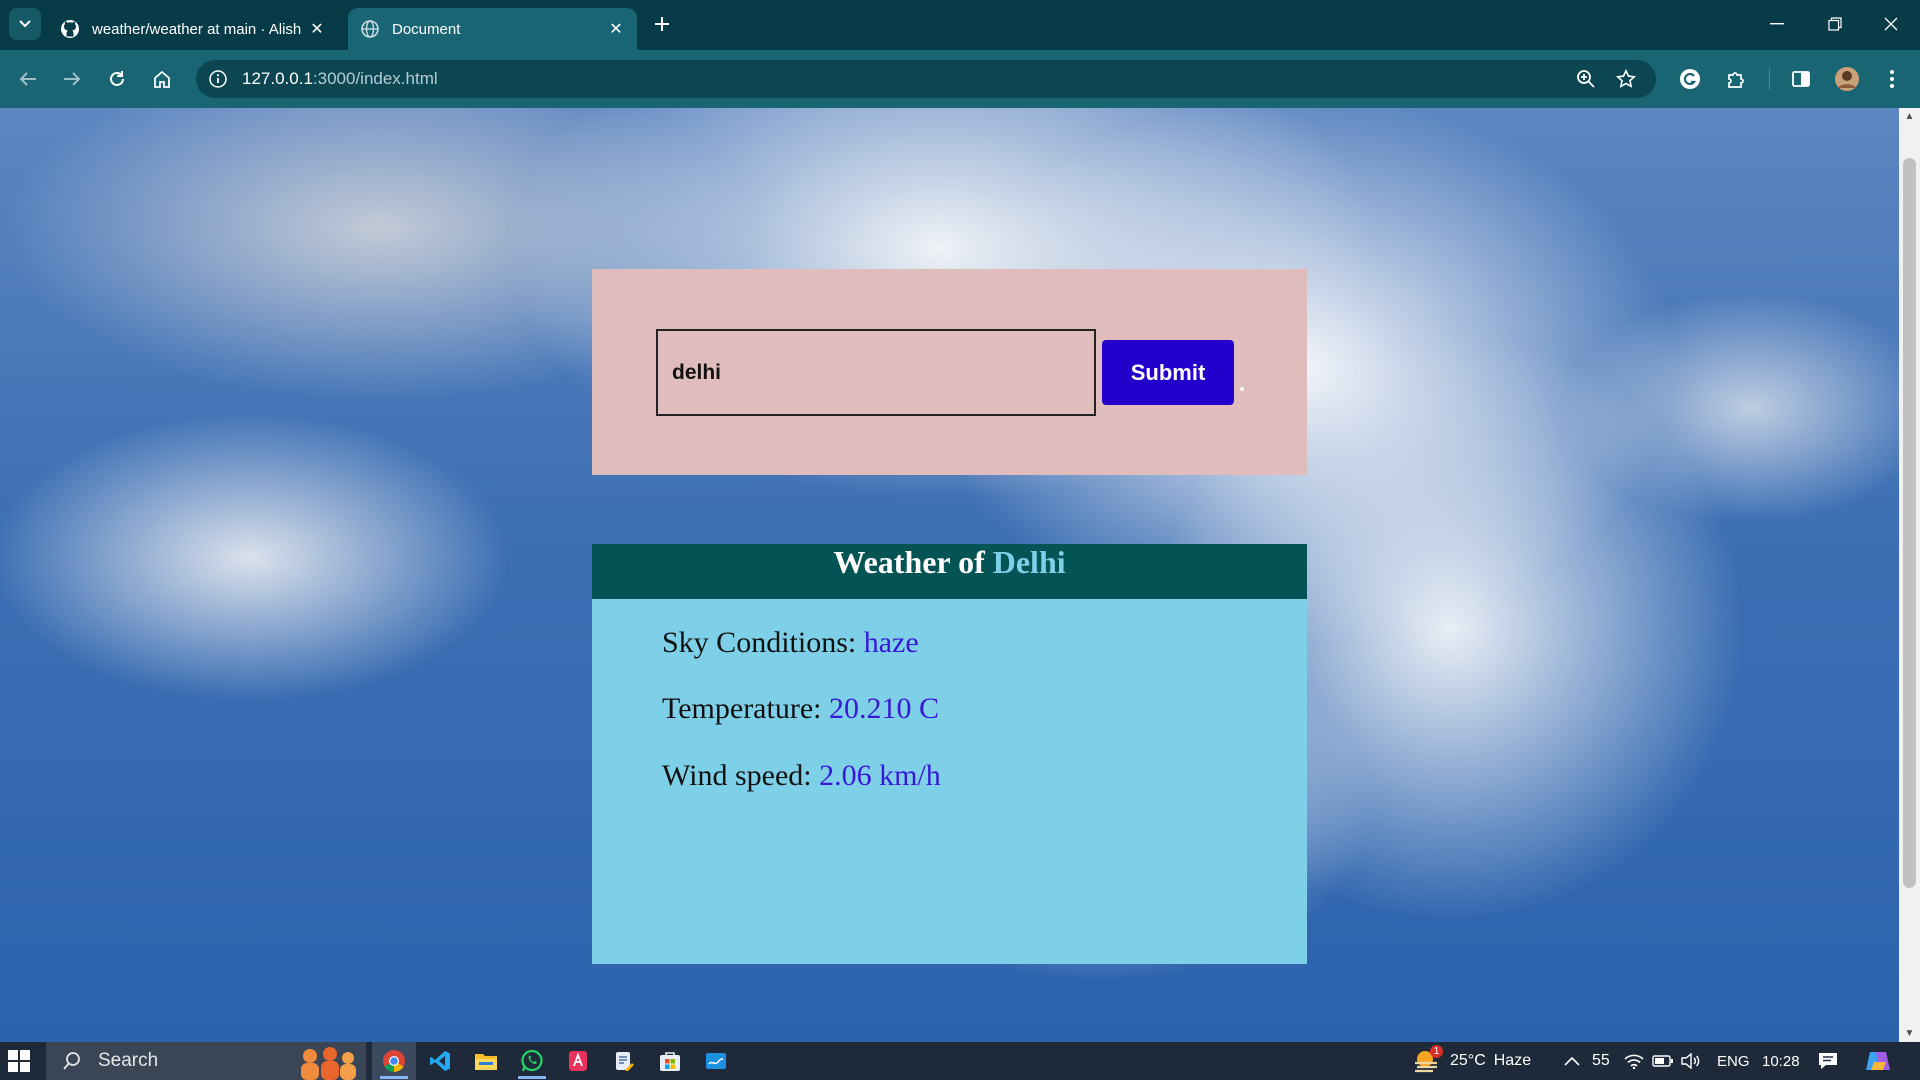 The image size is (1920, 1080). What do you see at coordinates (1601, 1061) in the screenshot?
I see `battery-percentage: 55` at bounding box center [1601, 1061].